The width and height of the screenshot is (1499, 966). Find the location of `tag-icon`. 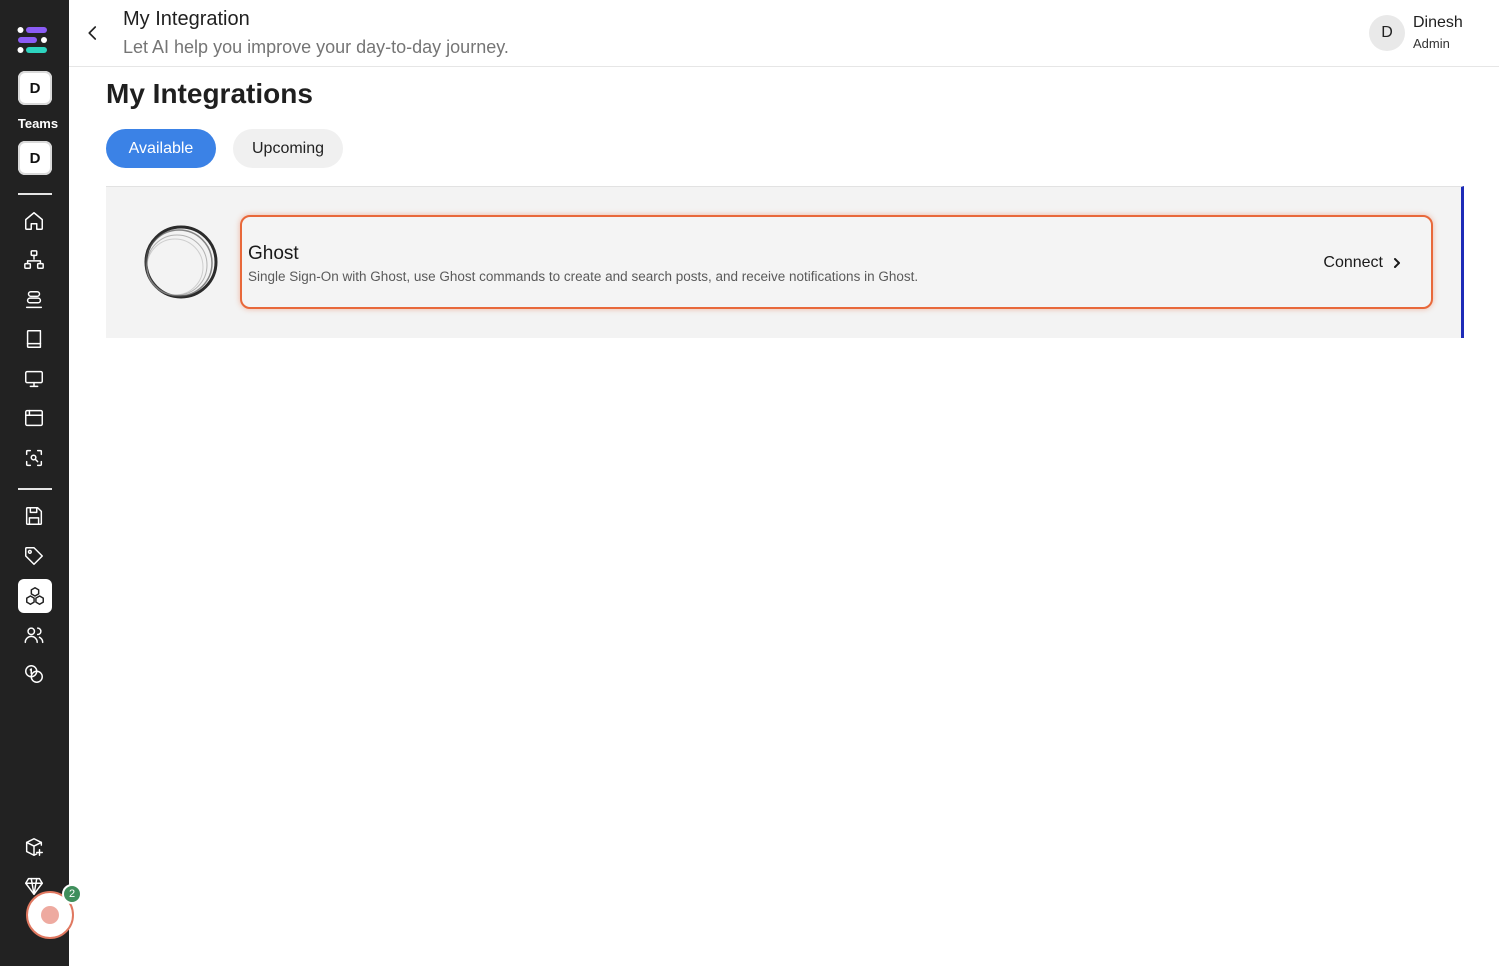

tag-icon is located at coordinates (34, 556).